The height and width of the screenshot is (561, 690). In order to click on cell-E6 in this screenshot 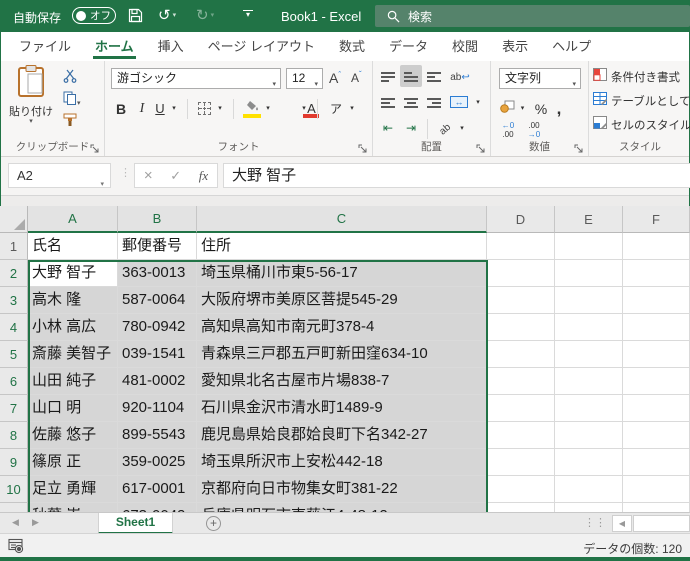, I will do `click(589, 381)`.